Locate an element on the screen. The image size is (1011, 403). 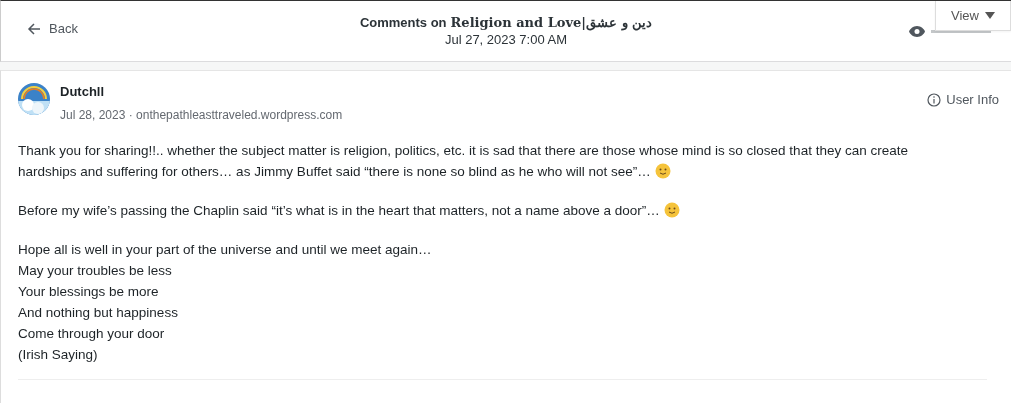
title-prefix: Comments on is located at coordinates (403, 22).